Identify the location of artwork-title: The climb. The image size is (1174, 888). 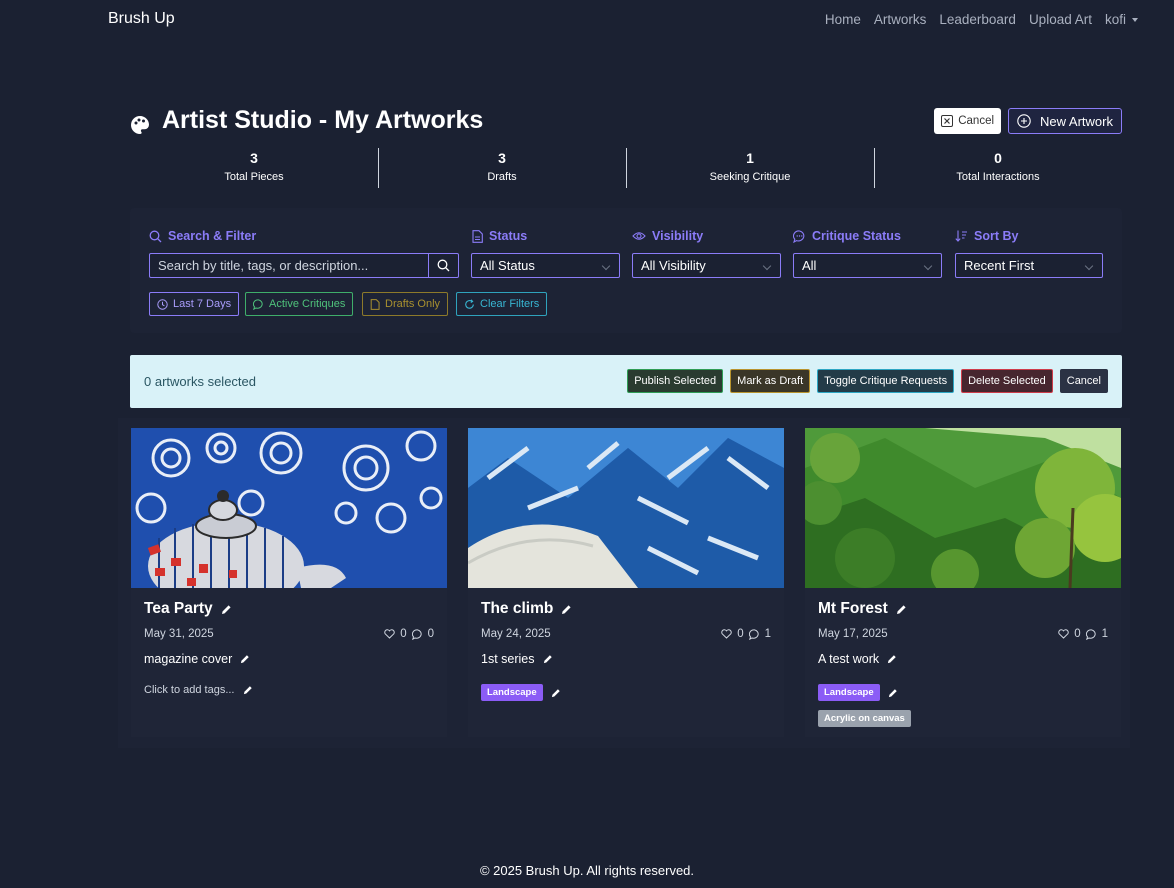
(526, 609).